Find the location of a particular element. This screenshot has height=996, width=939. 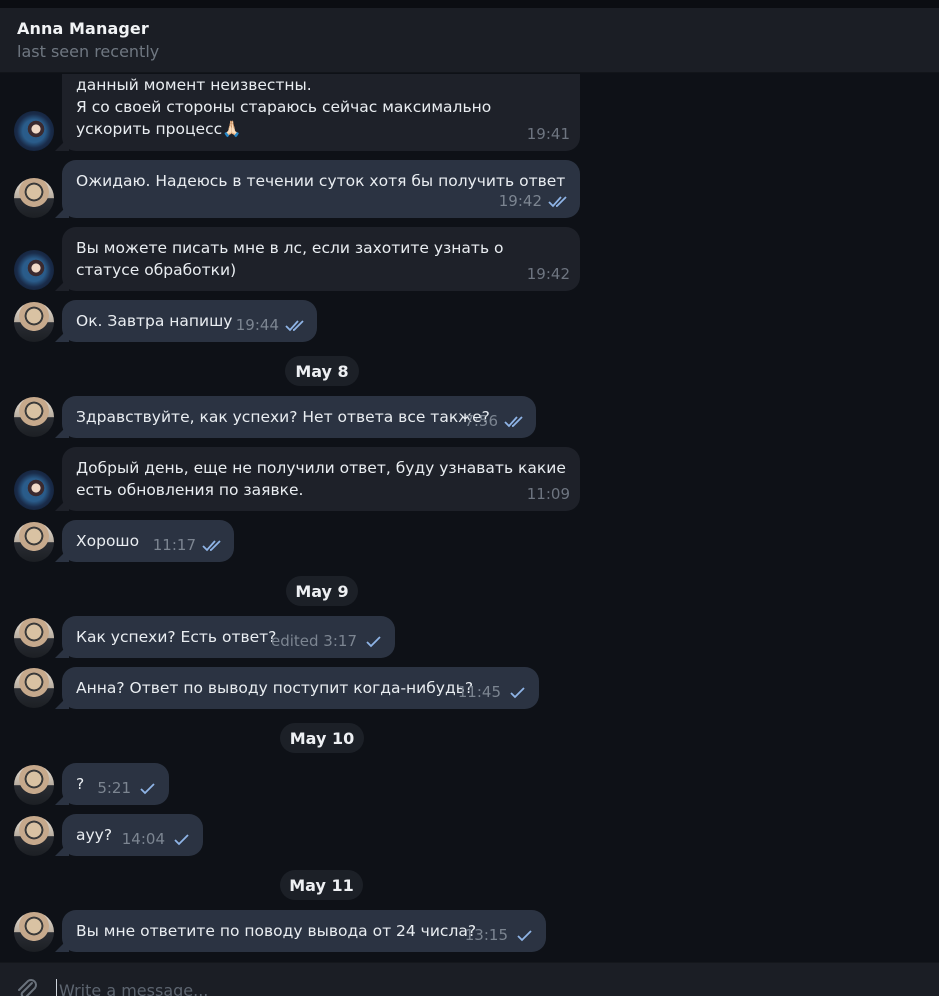

date-separator: May 11 is located at coordinates (321, 885).